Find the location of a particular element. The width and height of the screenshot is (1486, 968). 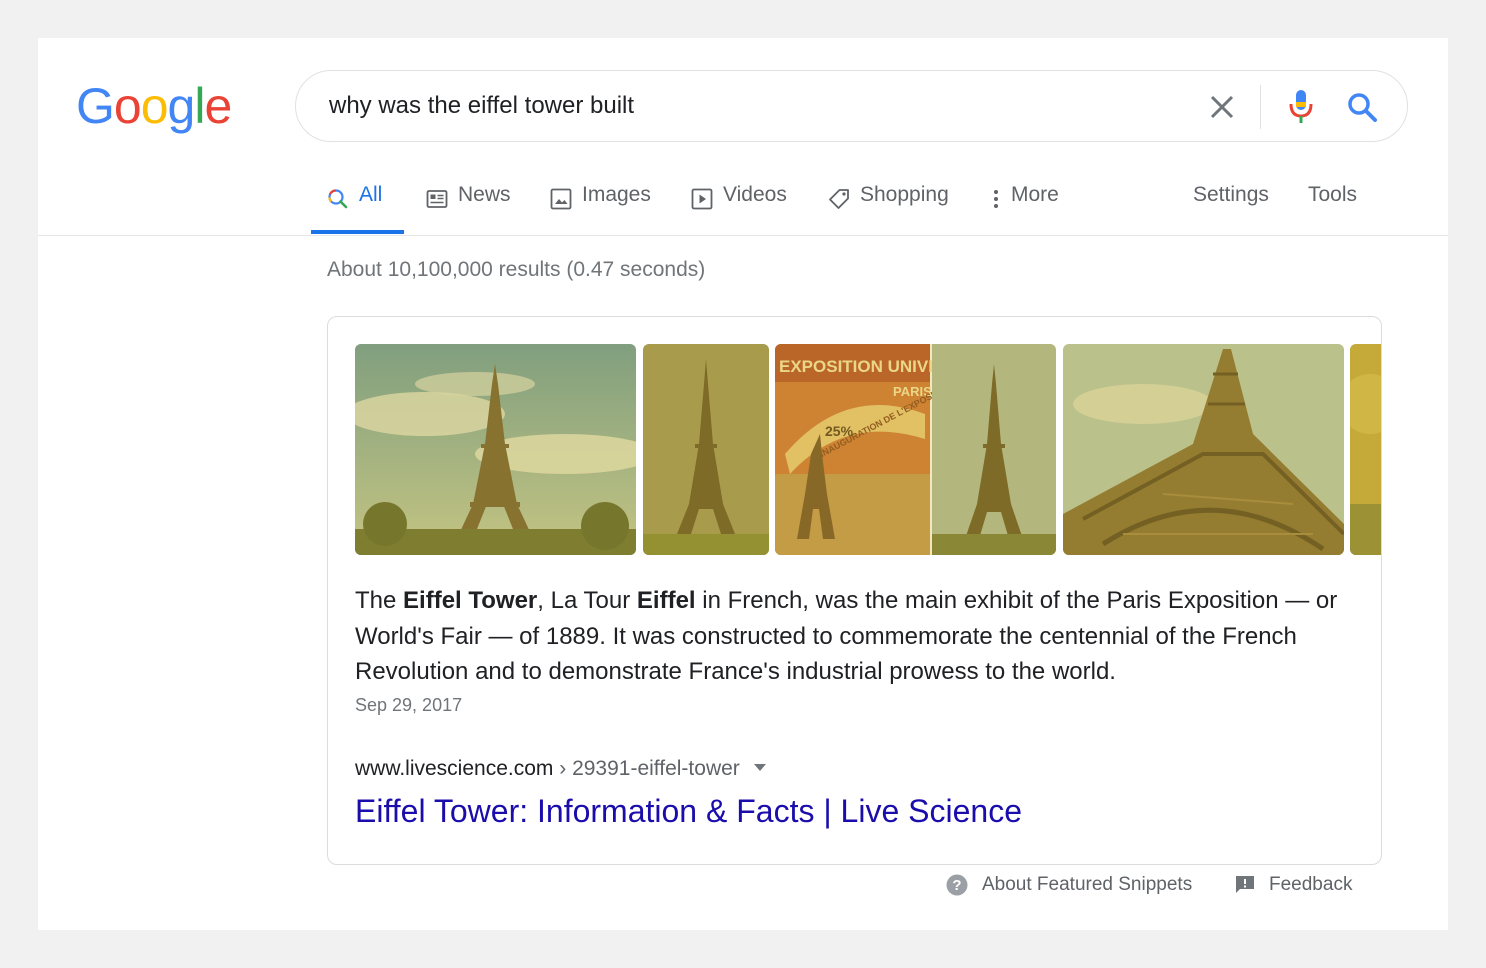

logo-letter: g is located at coordinates (181, 106).